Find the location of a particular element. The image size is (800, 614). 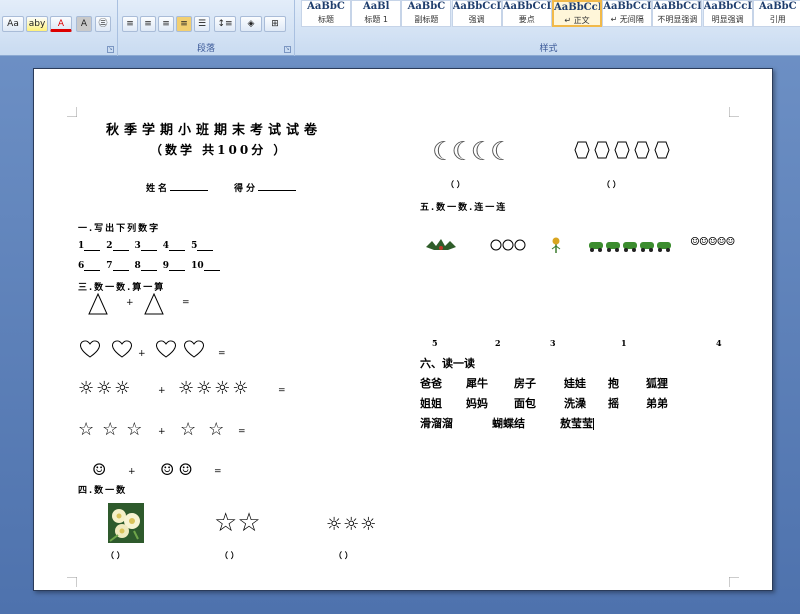

align-right-button: ≡ is located at coordinates (166, 24).